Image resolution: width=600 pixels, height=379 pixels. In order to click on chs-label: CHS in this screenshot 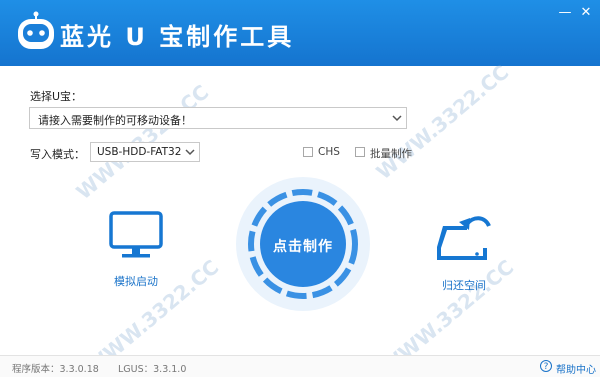, I will do `click(329, 152)`.